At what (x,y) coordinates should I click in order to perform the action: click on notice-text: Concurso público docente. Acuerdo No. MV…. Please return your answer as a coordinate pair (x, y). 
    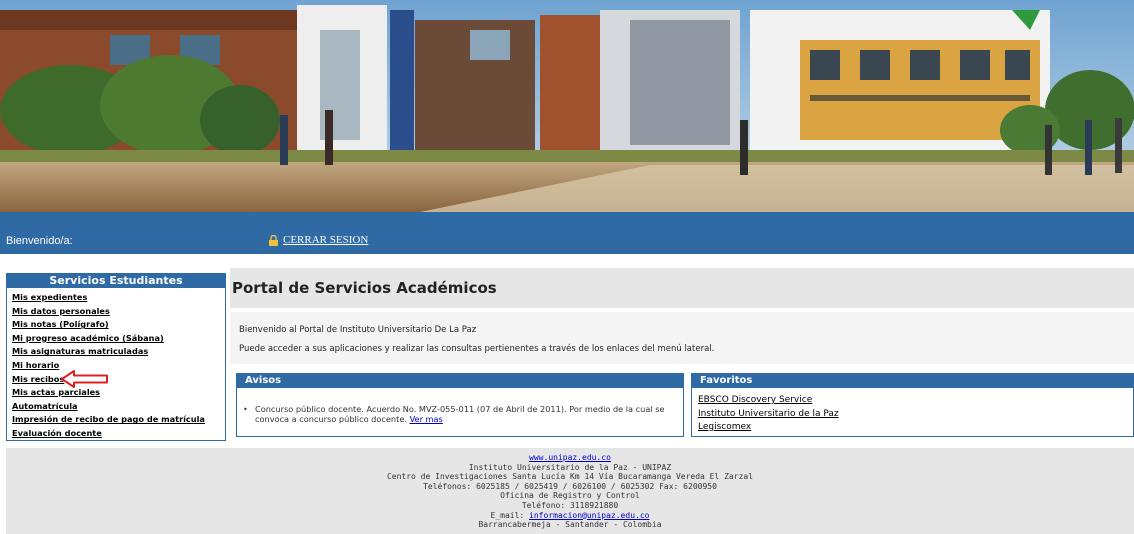
    Looking at the image, I should click on (460, 414).